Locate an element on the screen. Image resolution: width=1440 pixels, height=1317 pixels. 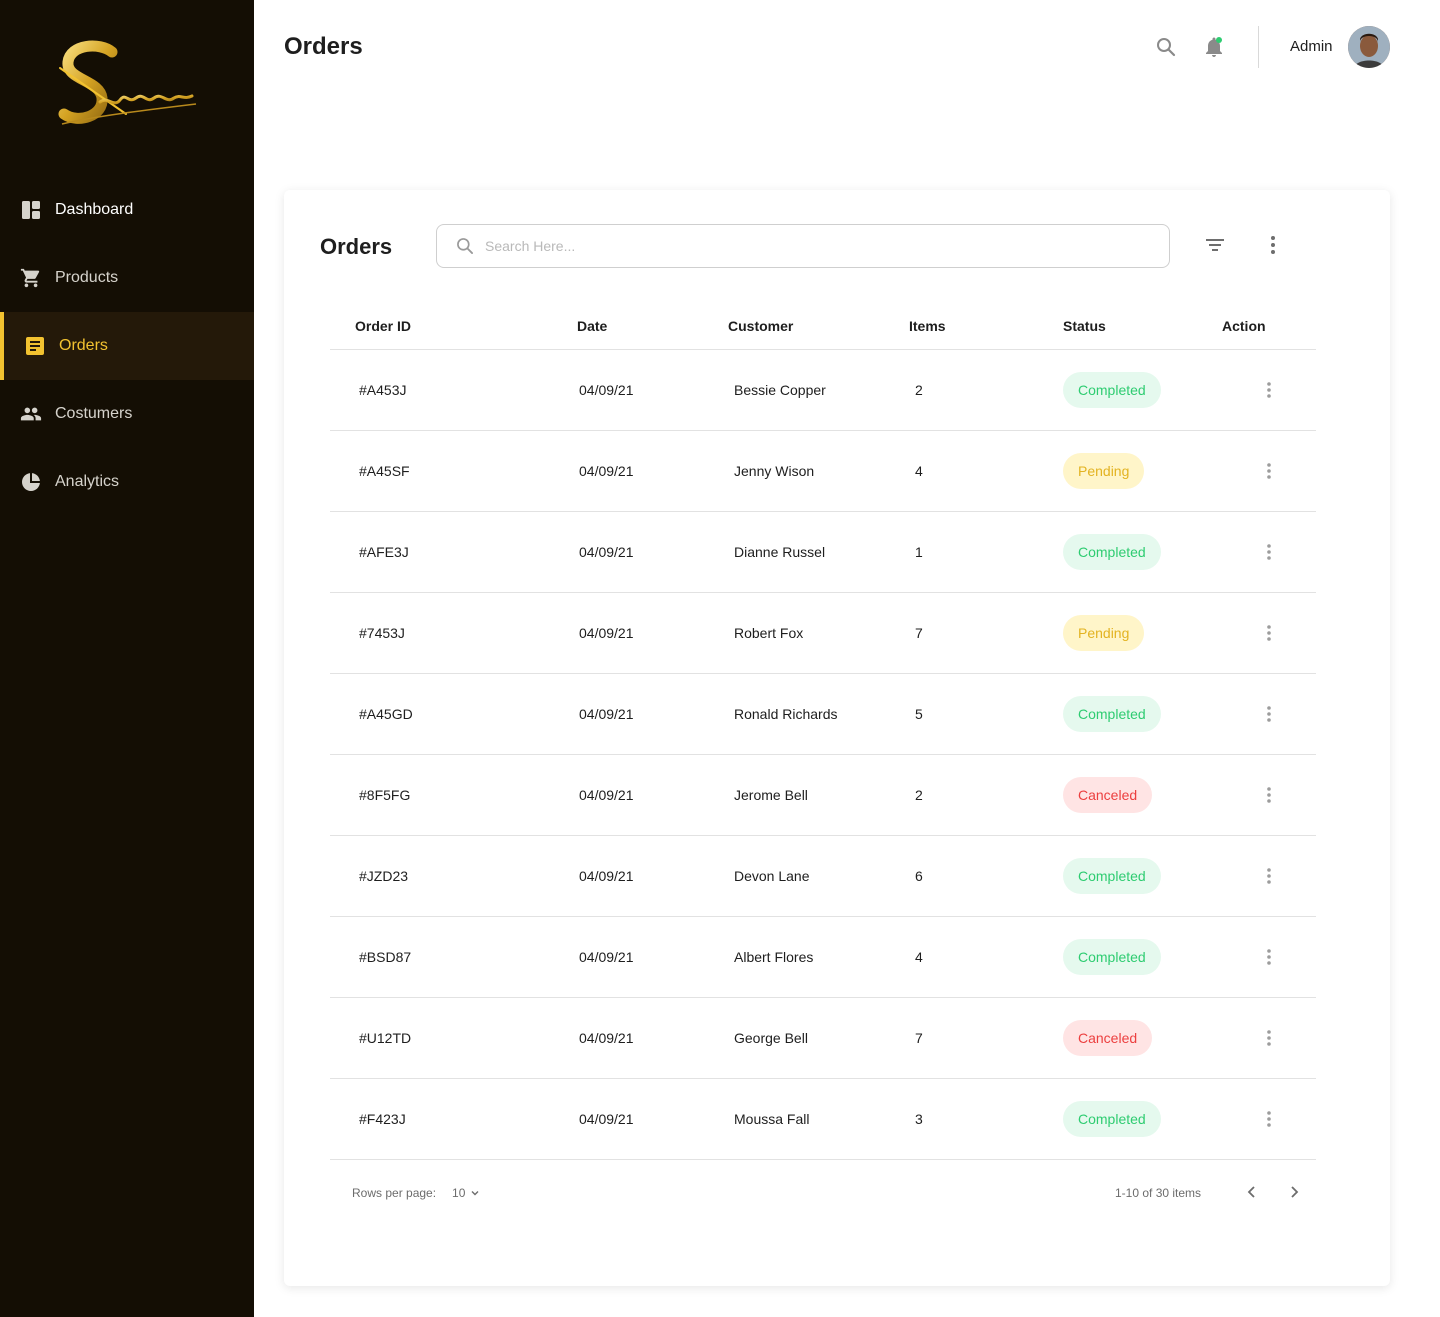
rows-per-page-select: 10 is located at coordinates (466, 1193).